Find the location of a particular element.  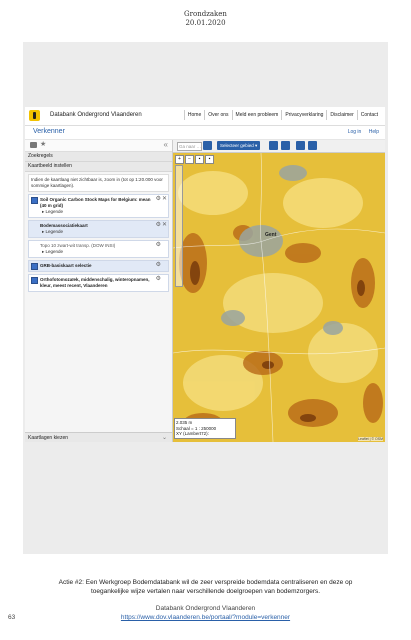

page-number: 63 is located at coordinates (12, 617).